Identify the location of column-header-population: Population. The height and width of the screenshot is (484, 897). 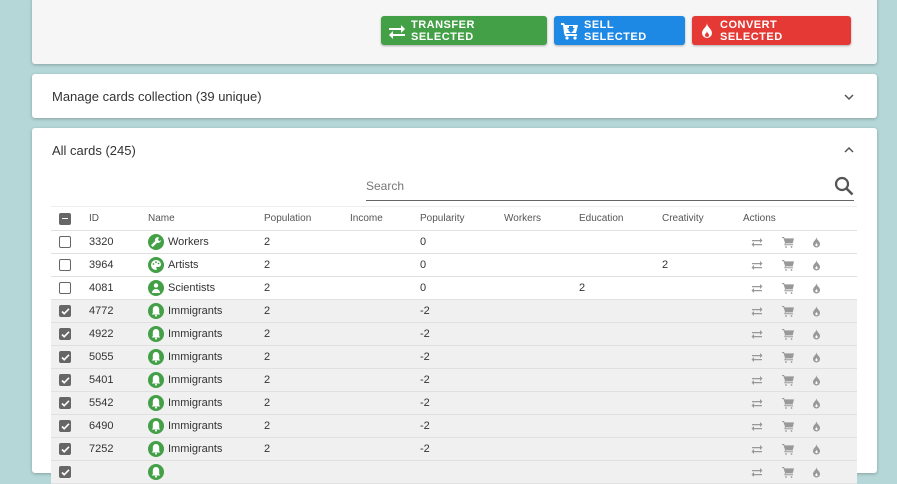
(287, 218).